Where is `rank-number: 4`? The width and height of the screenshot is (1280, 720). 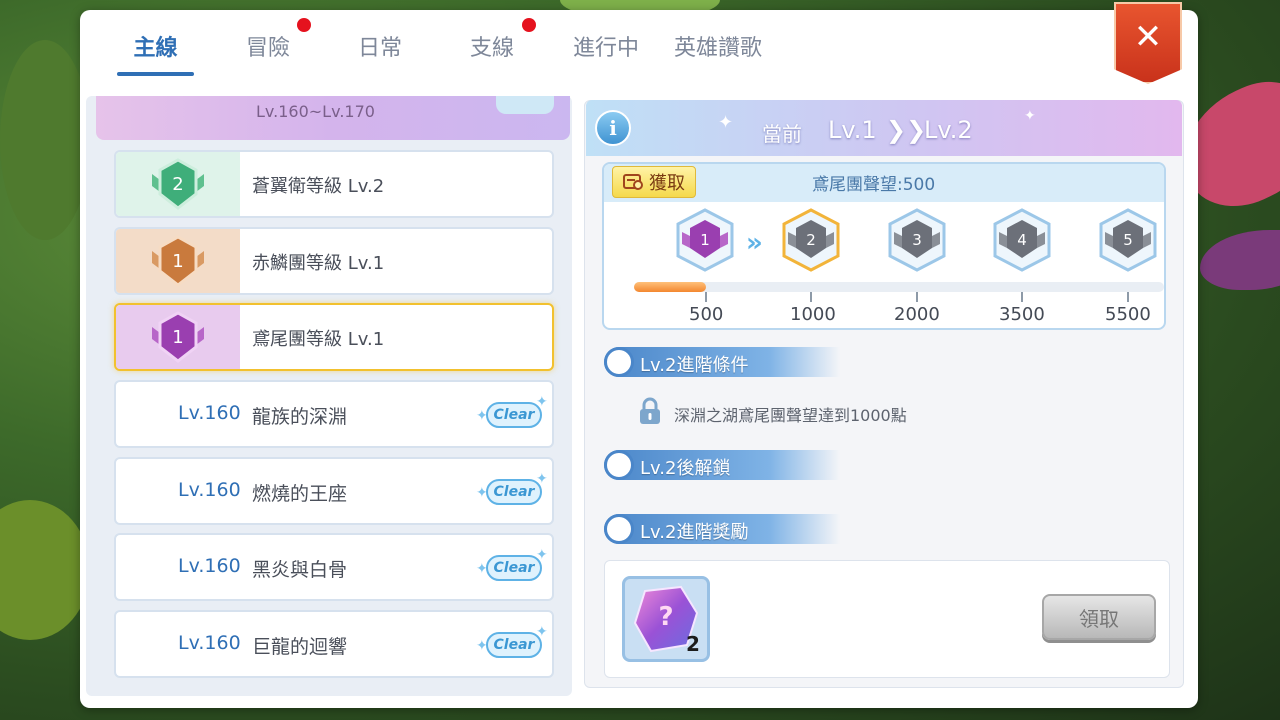 rank-number: 4 is located at coordinates (1022, 240).